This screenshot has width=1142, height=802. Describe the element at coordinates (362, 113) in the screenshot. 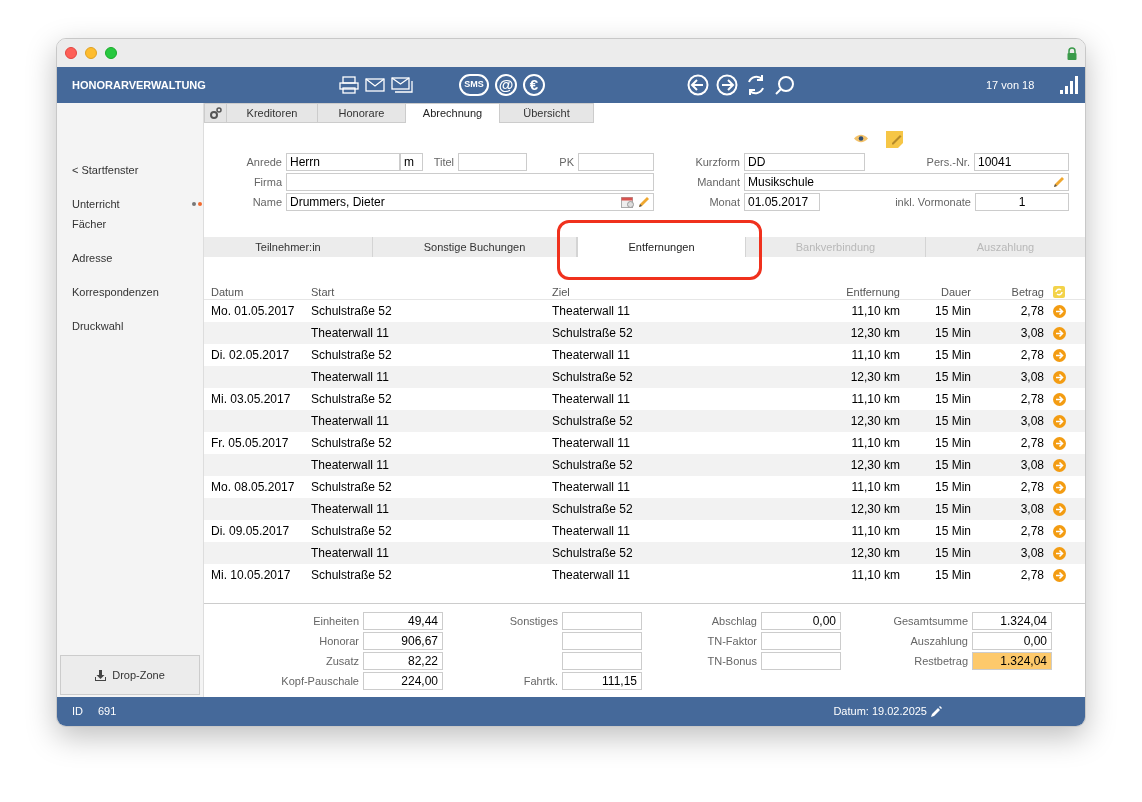

I see `tab: Honorare` at that location.